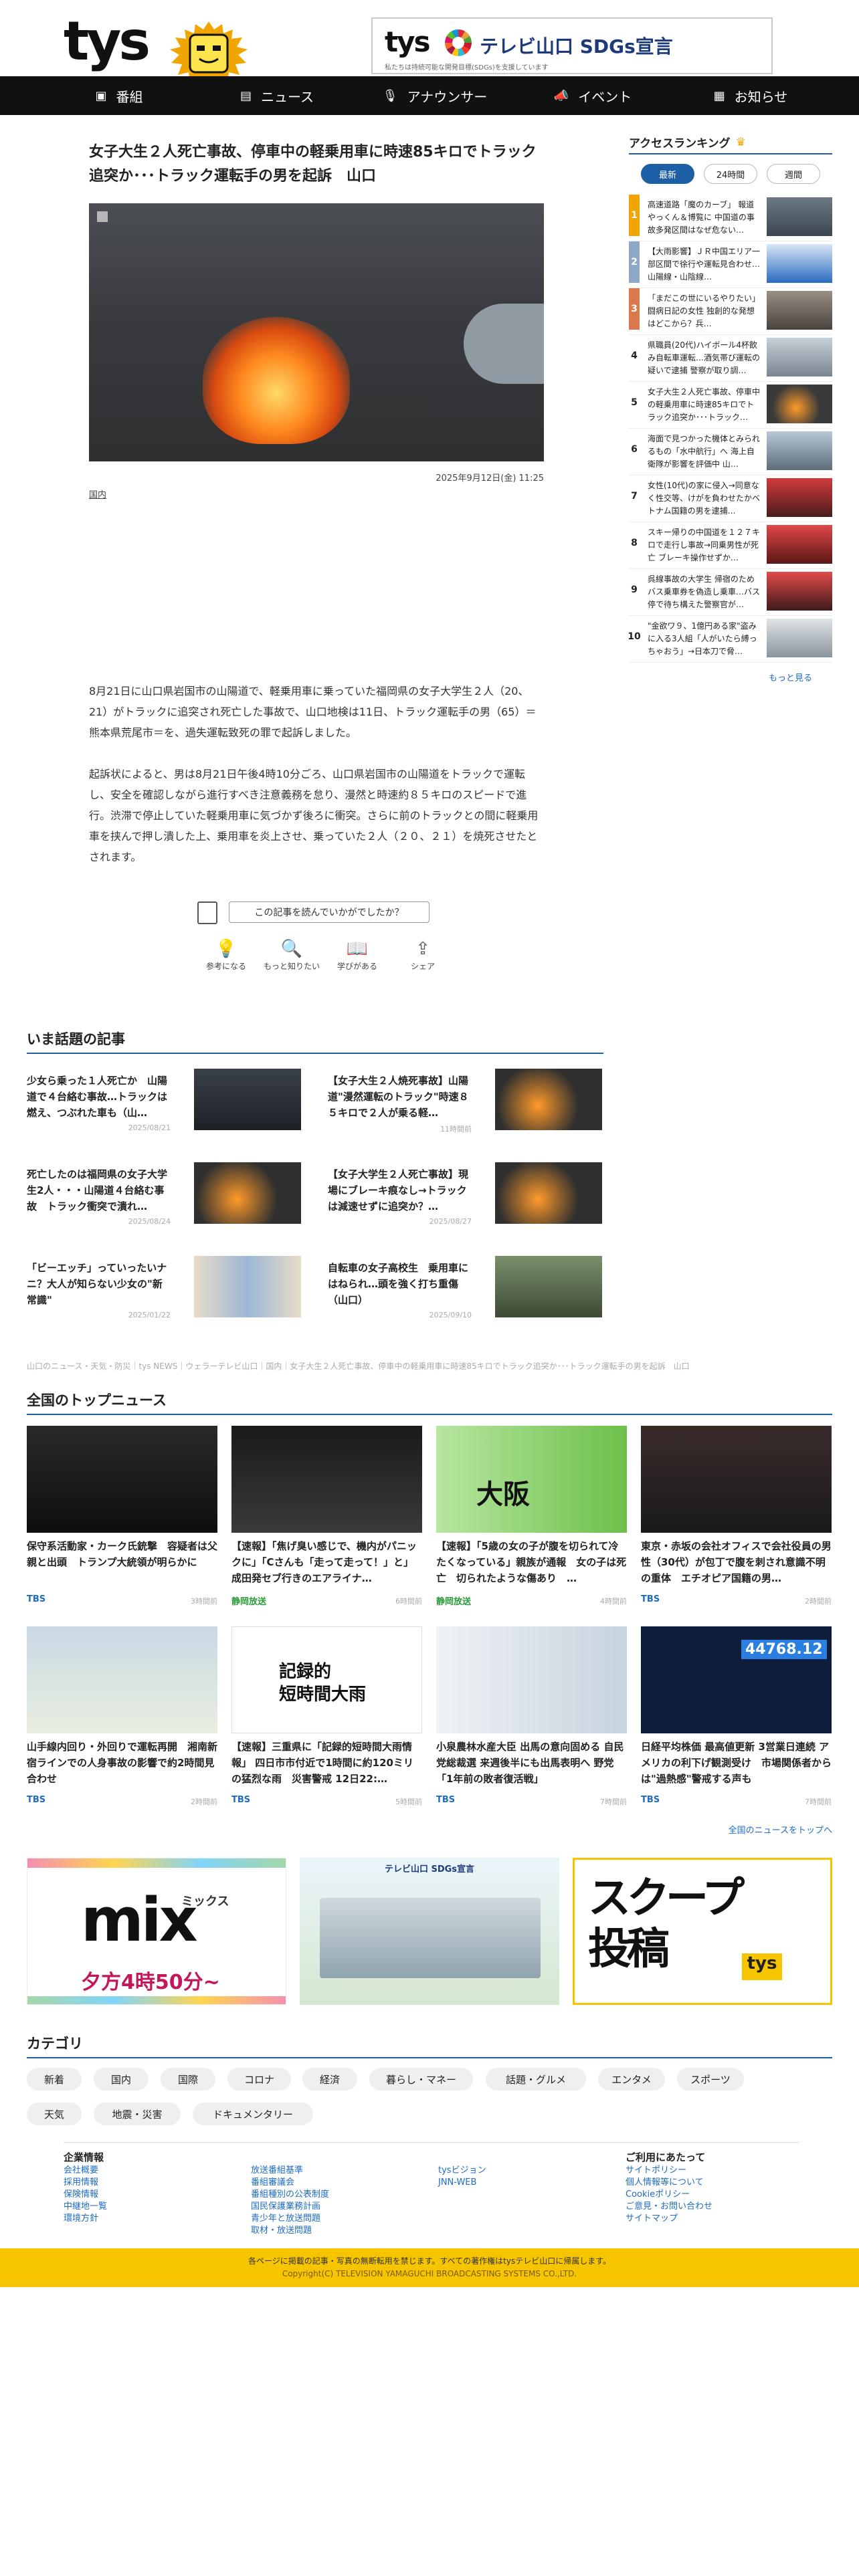 Image resolution: width=859 pixels, height=2576 pixels. I want to click on footer-link: 国民保護業務計画, so click(338, 2207).